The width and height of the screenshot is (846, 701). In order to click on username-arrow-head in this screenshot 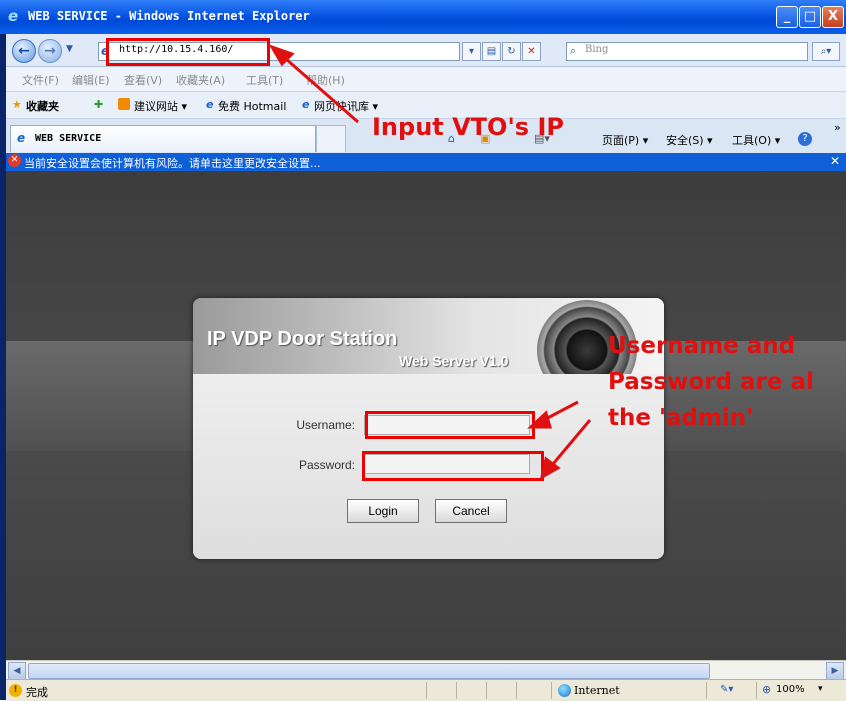, I will do `click(539, 419)`.